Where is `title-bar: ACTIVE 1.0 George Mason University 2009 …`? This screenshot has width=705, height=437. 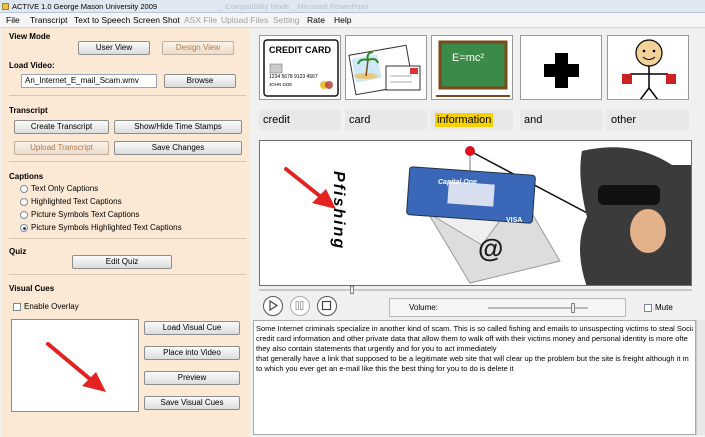 title-bar: ACTIVE 1.0 George Mason University 2009 … is located at coordinates (352, 6).